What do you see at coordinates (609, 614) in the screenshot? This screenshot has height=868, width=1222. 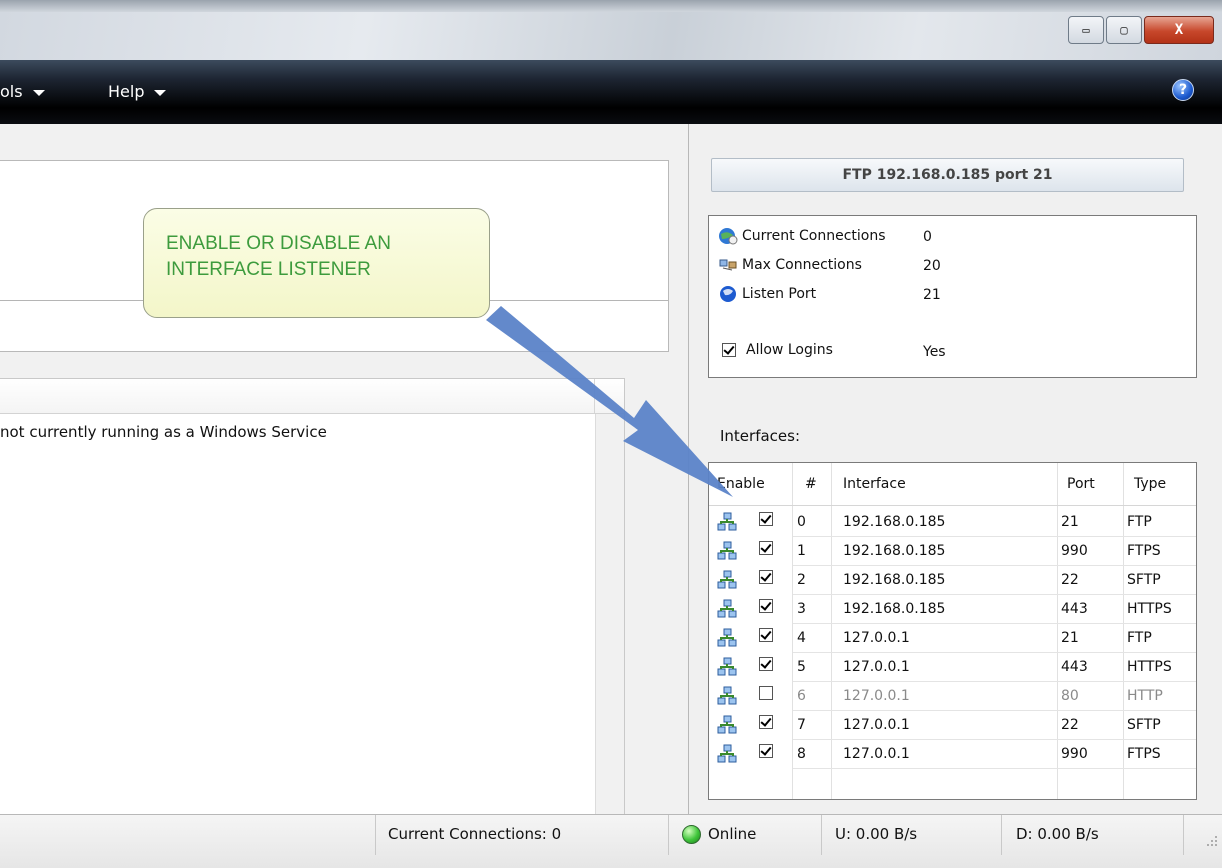 I see `grid-scrollbar` at bounding box center [609, 614].